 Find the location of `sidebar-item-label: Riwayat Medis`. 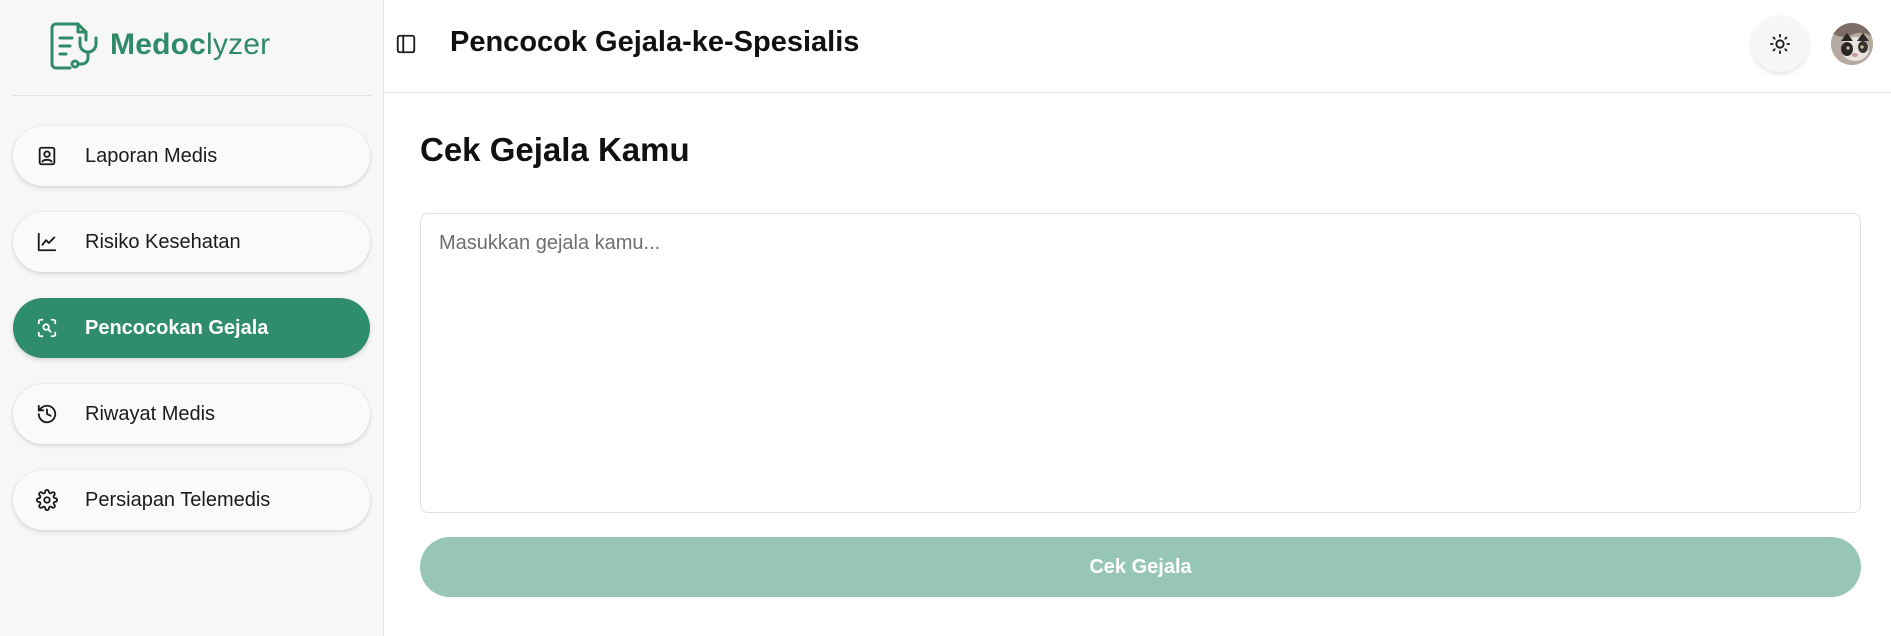

sidebar-item-label: Riwayat Medis is located at coordinates (150, 413).